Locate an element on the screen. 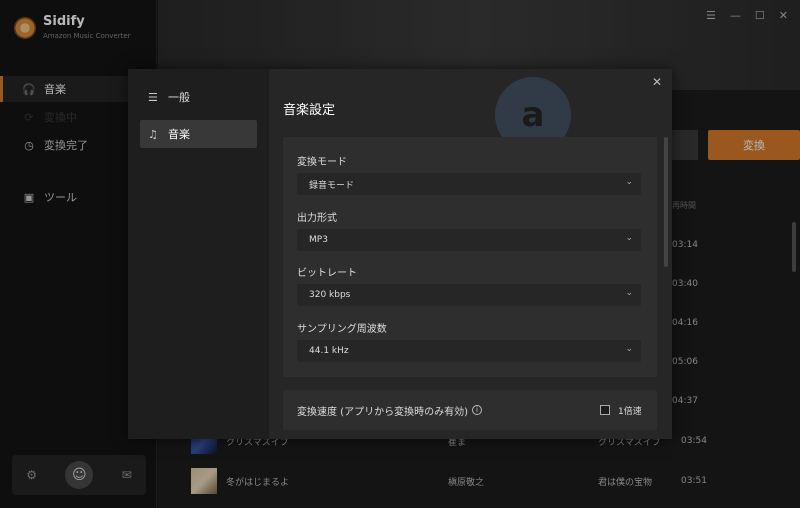  settings-tab-label: 一般 is located at coordinates (179, 97).